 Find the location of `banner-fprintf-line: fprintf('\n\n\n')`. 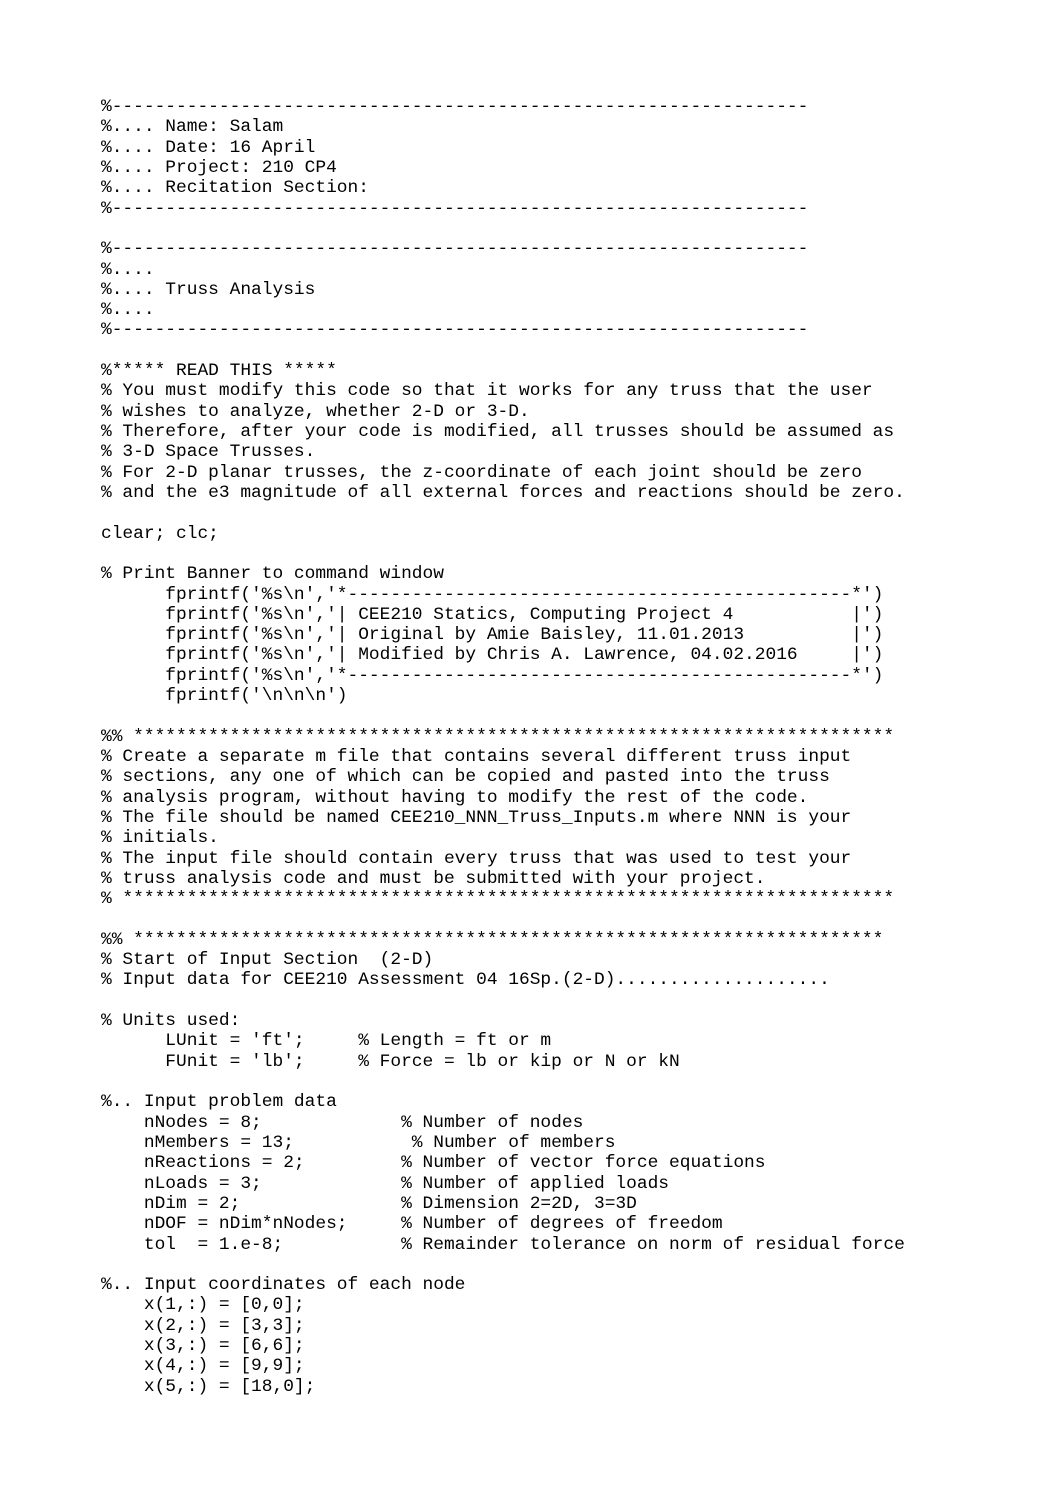

banner-fprintf-line: fprintf('\n\n\n') is located at coordinates (224, 696).